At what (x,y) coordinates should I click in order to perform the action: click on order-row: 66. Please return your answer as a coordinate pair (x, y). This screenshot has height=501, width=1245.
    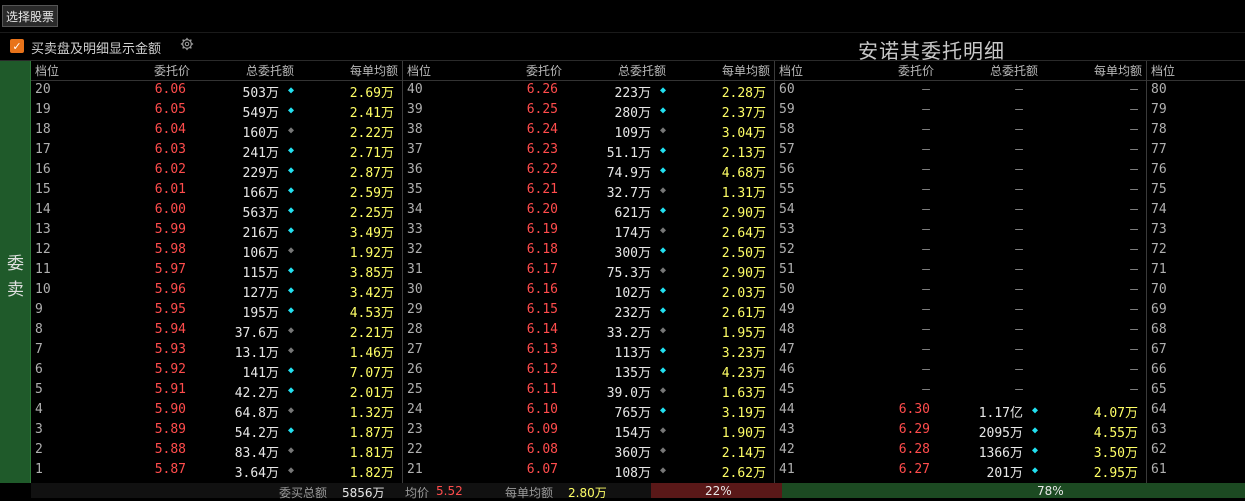
    Looking at the image, I should click on (1196, 371).